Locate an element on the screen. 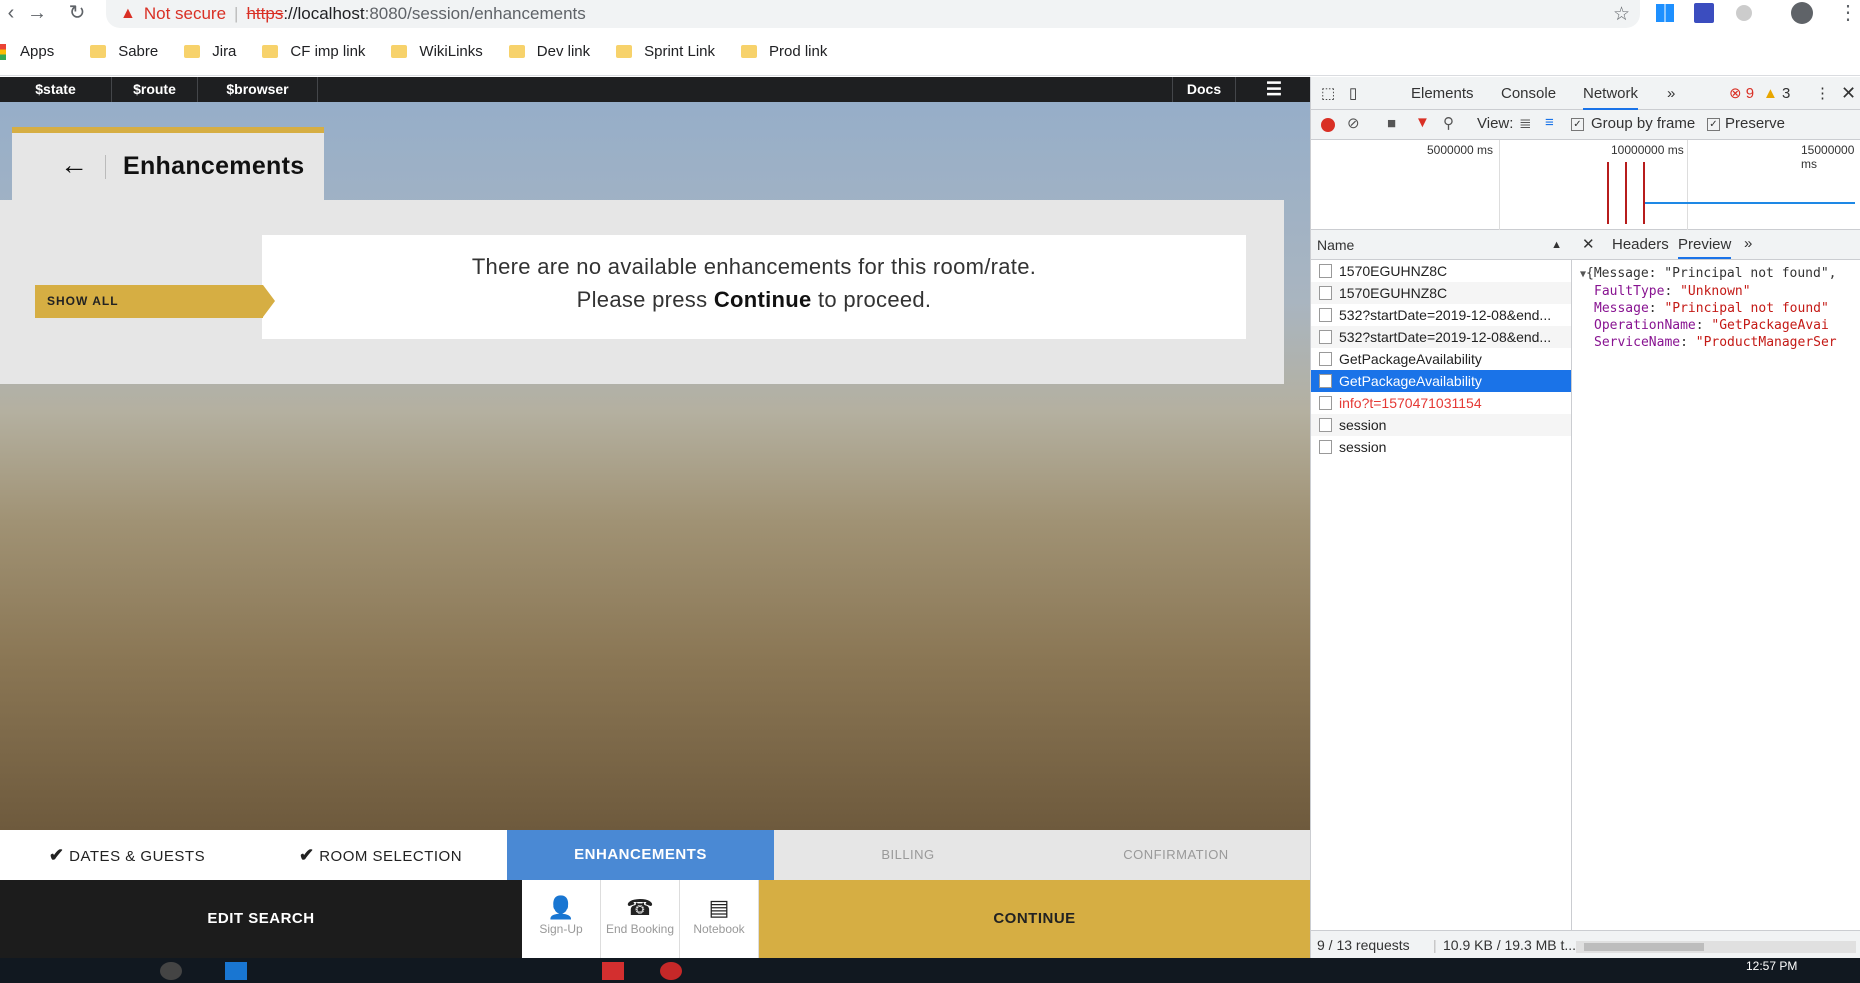  more-detail-tabs-icon: » is located at coordinates (1748, 243).